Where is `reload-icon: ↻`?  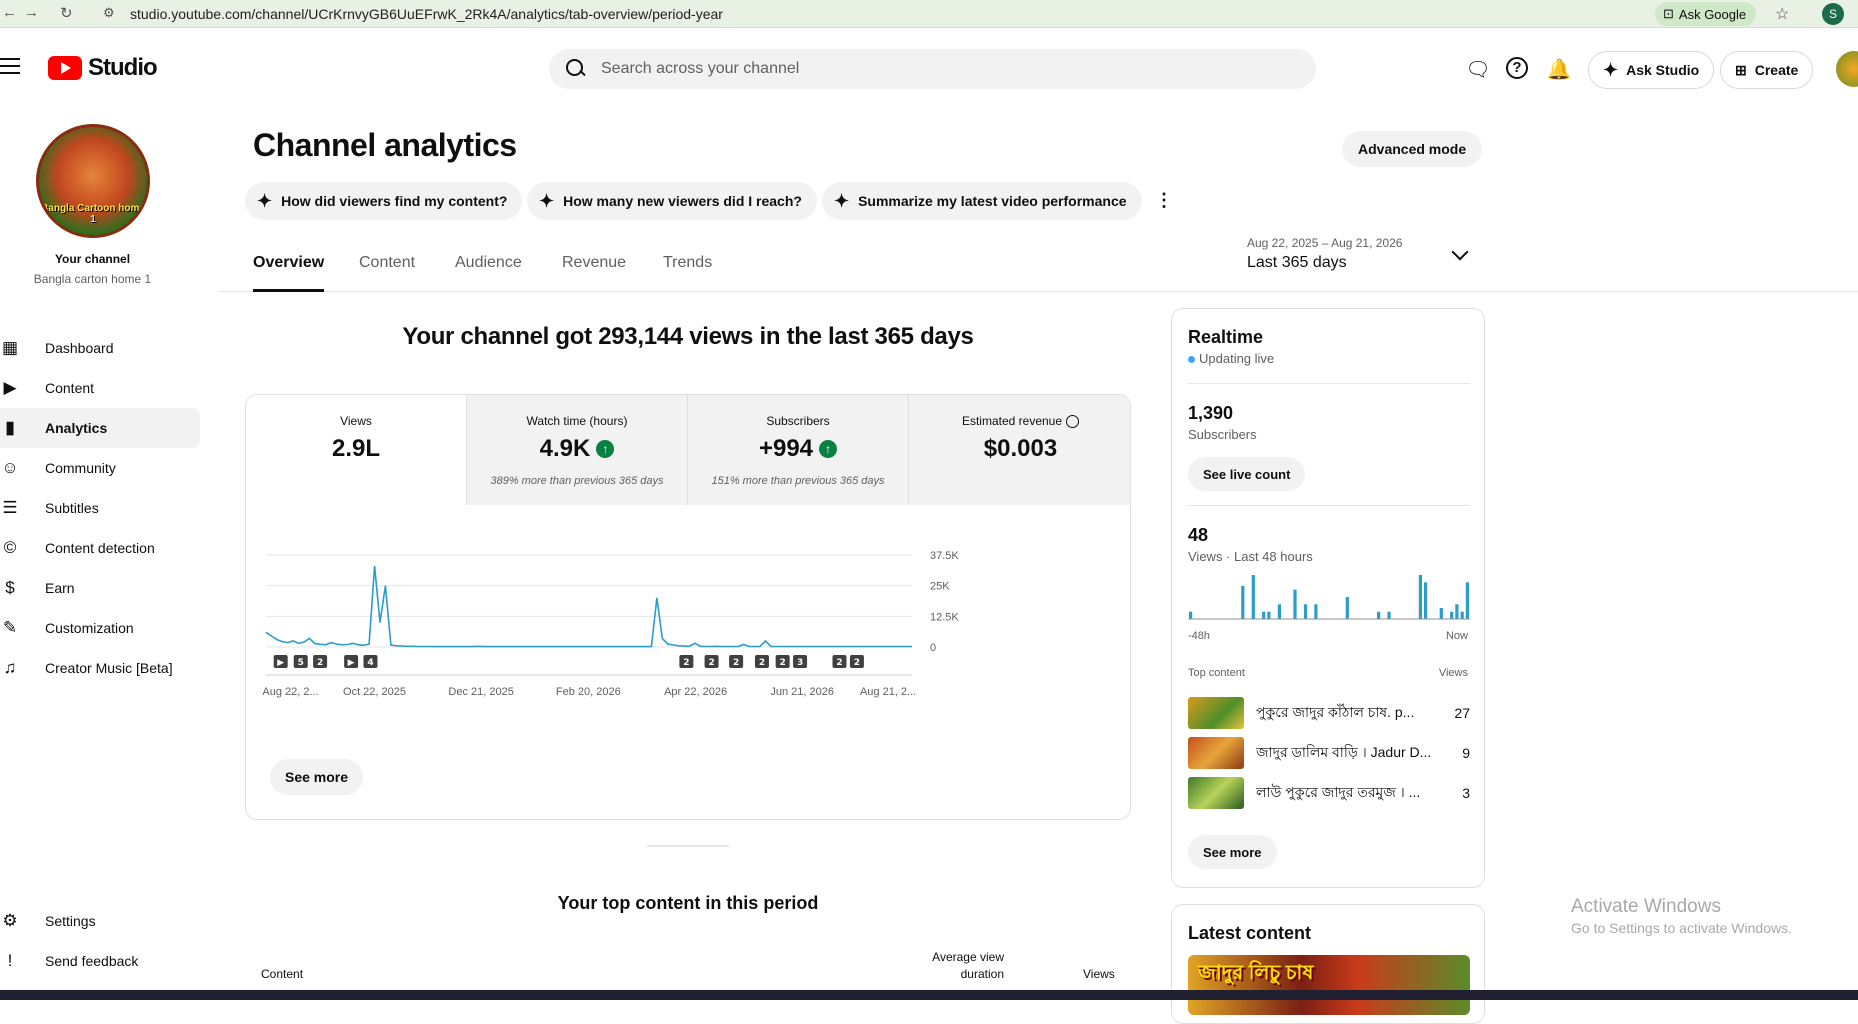 reload-icon: ↻ is located at coordinates (66, 13).